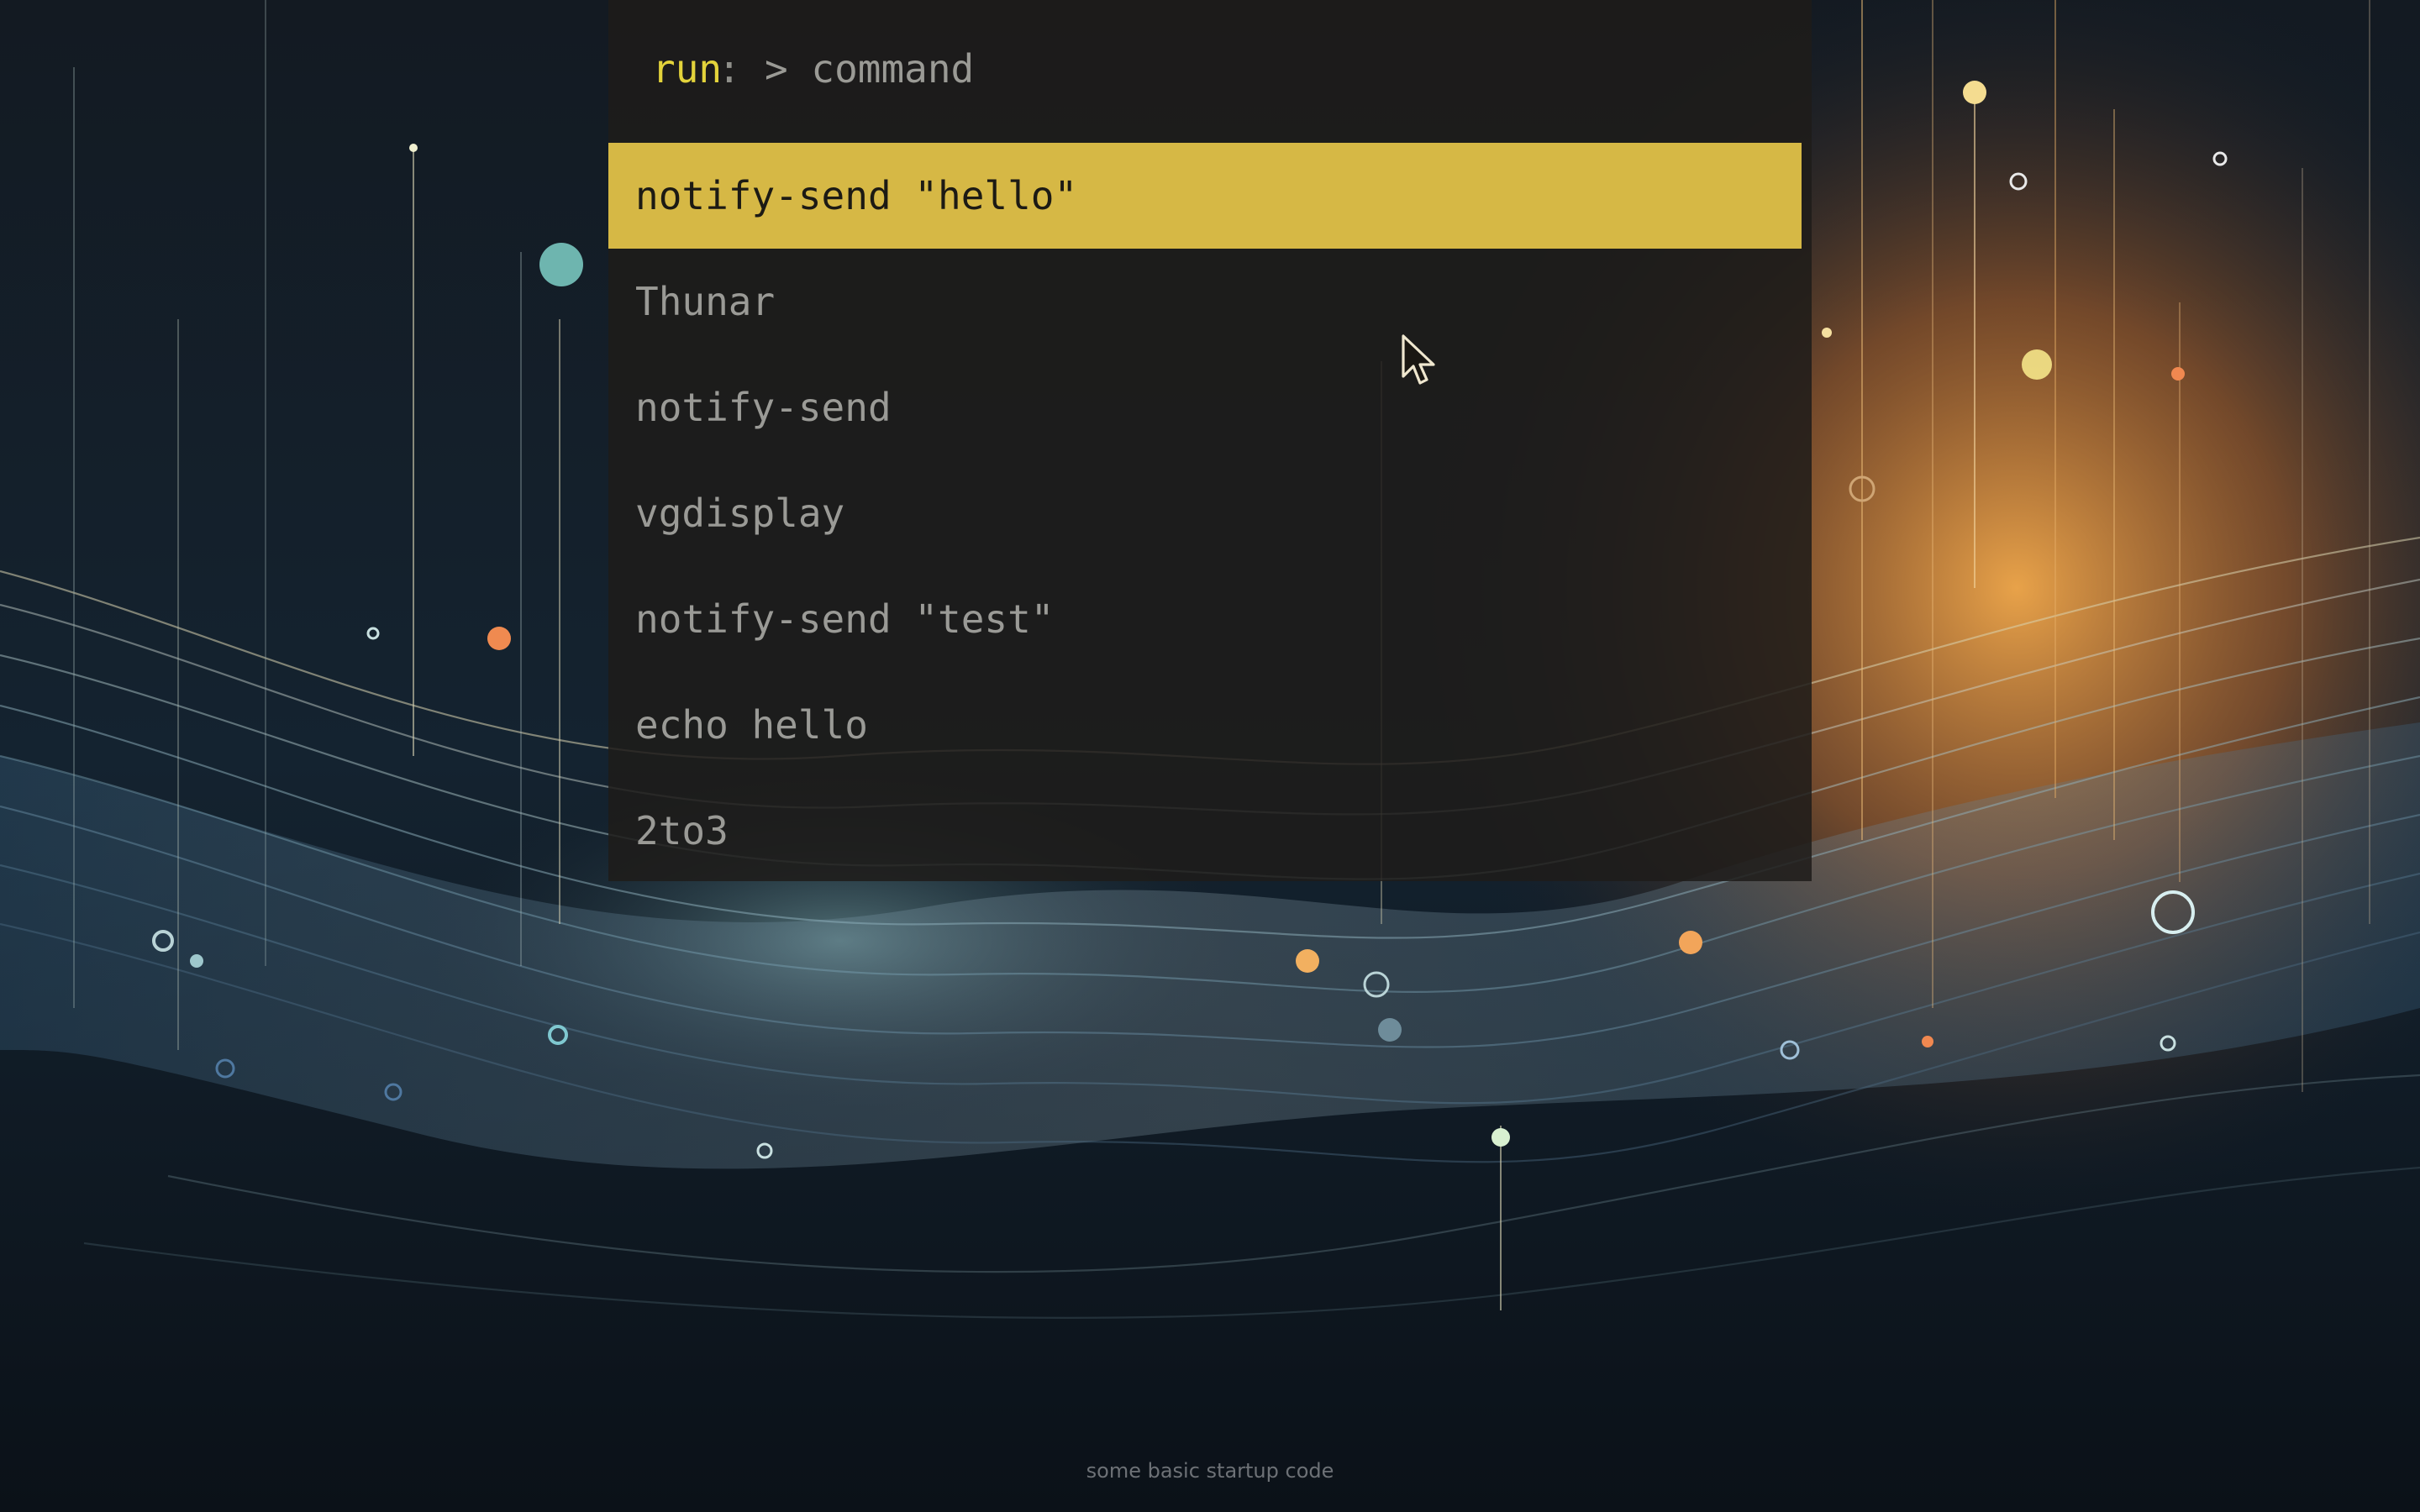  What do you see at coordinates (1210, 619) in the screenshot?
I see `result-item: notify-send "test"` at bounding box center [1210, 619].